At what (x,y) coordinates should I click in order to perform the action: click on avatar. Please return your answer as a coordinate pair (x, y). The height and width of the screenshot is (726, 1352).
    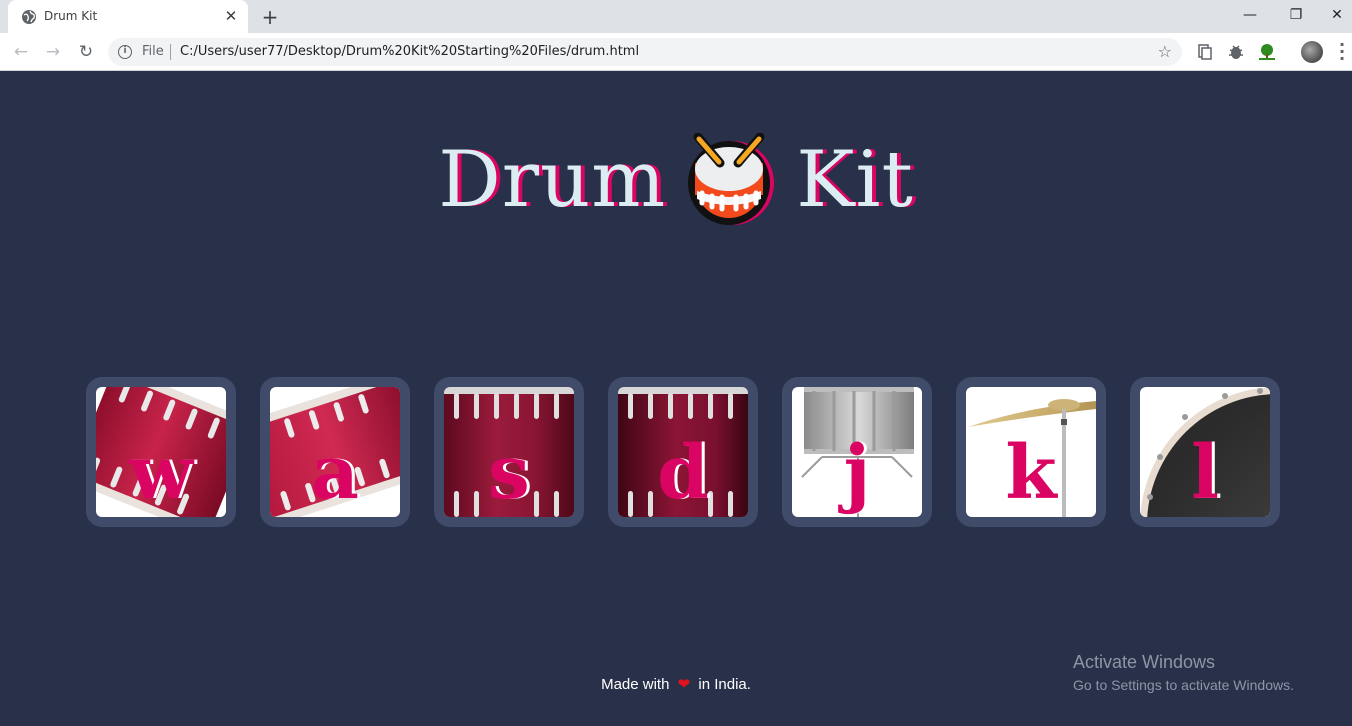
    Looking at the image, I should click on (1312, 52).